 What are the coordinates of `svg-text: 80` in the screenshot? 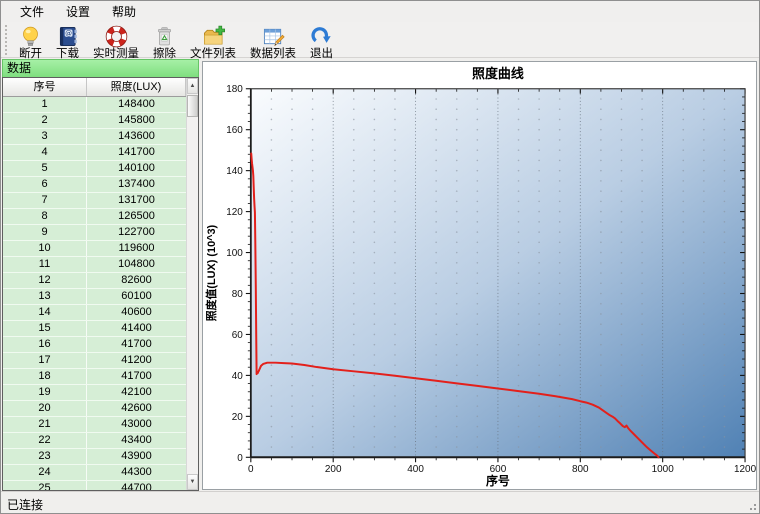 It's located at (238, 294).